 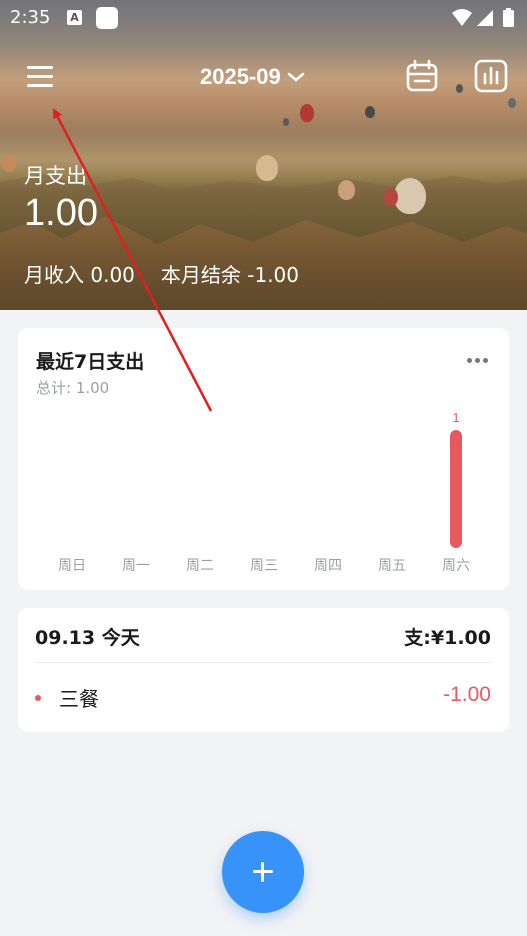 What do you see at coordinates (73, 388) in the screenshot?
I see `weekly-total: 总计: 1.00` at bounding box center [73, 388].